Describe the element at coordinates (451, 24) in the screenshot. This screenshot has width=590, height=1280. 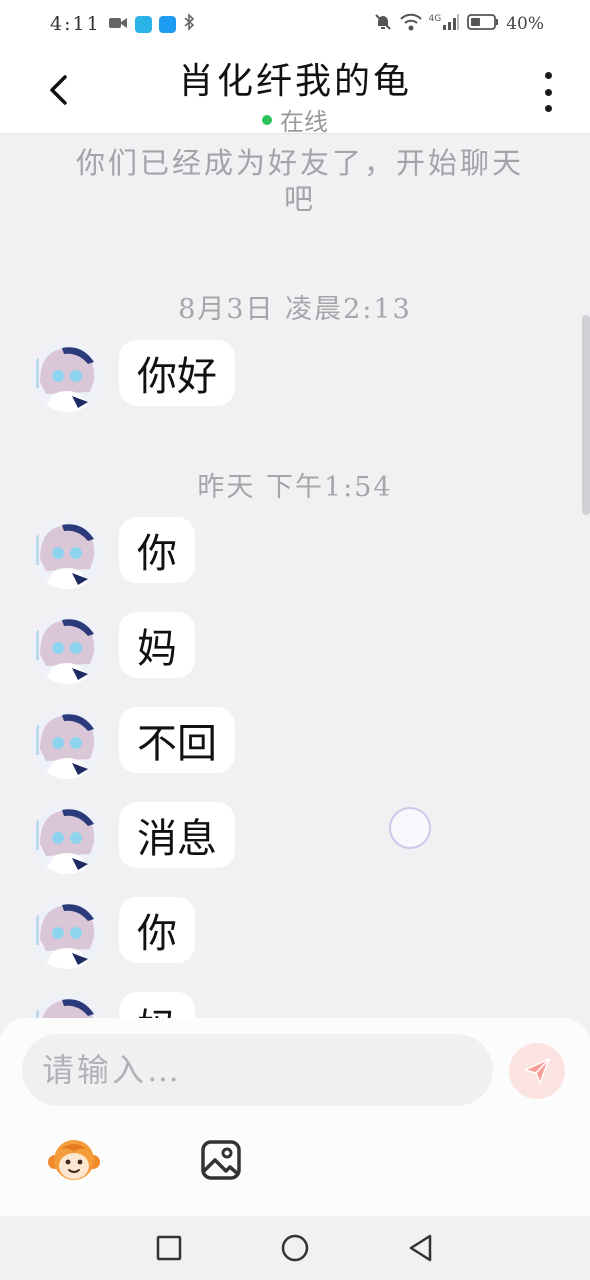
I see `signal-icon` at that location.